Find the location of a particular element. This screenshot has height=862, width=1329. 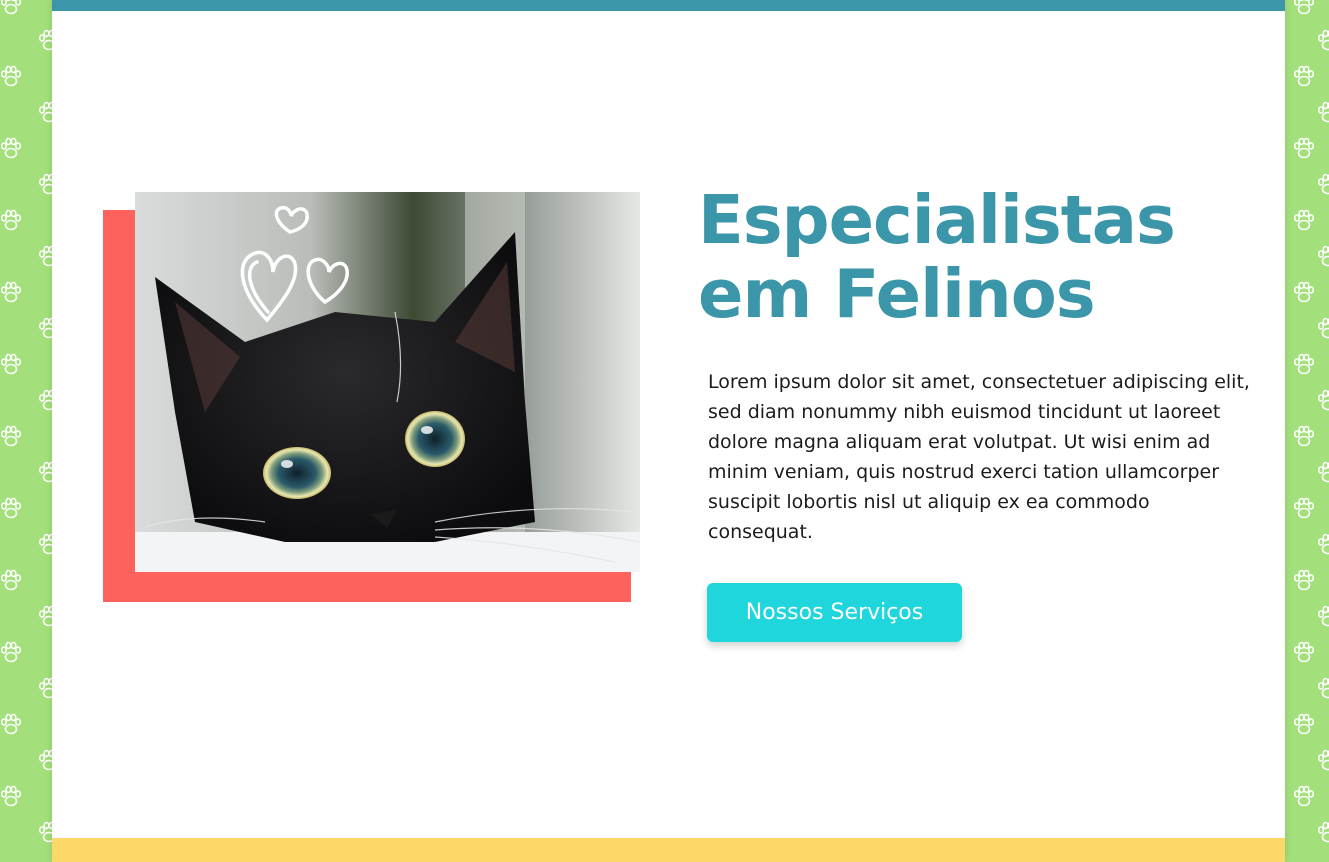

page-title: Especialistas em Felinos is located at coordinates (978, 257).